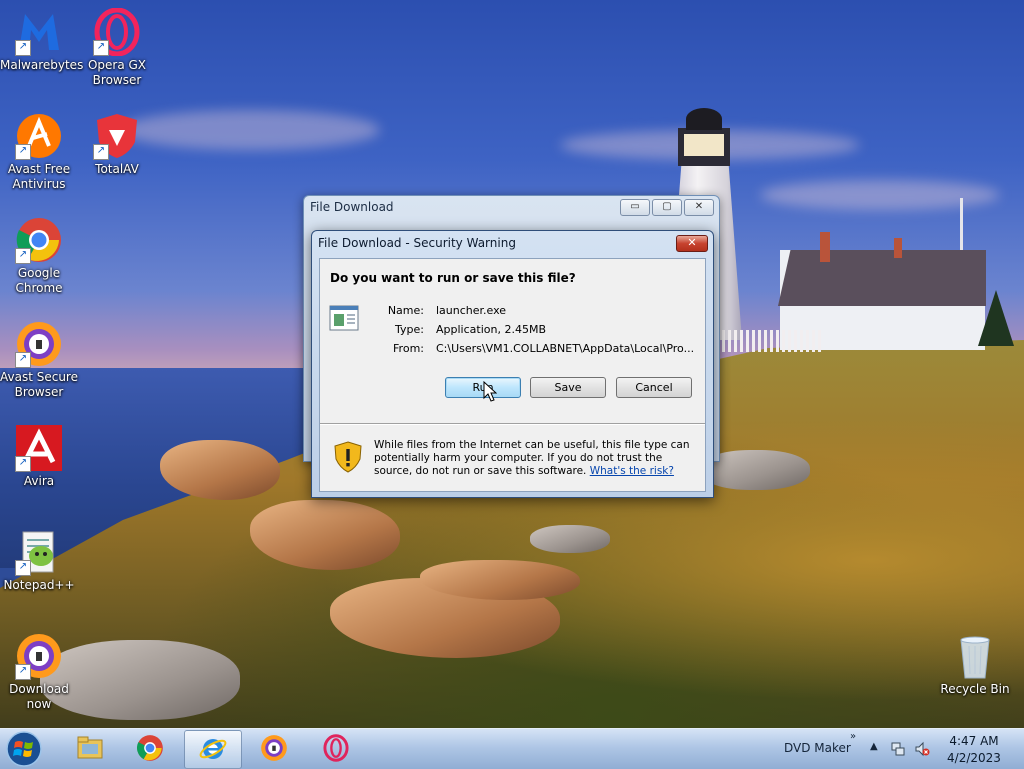  Describe the element at coordinates (39, 552) in the screenshot. I see `notepadpp-icon: ↗` at that location.